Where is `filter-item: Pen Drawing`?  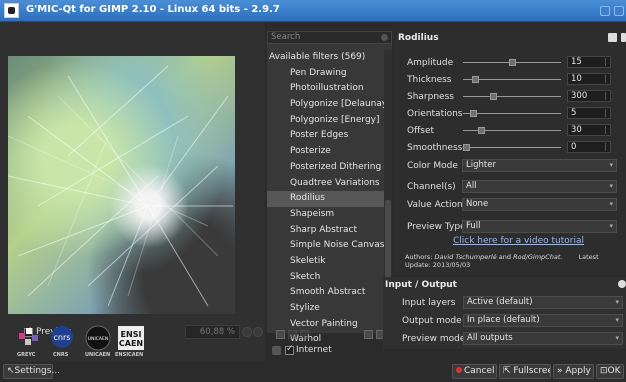
filter-item: Pen Drawing is located at coordinates (326, 74).